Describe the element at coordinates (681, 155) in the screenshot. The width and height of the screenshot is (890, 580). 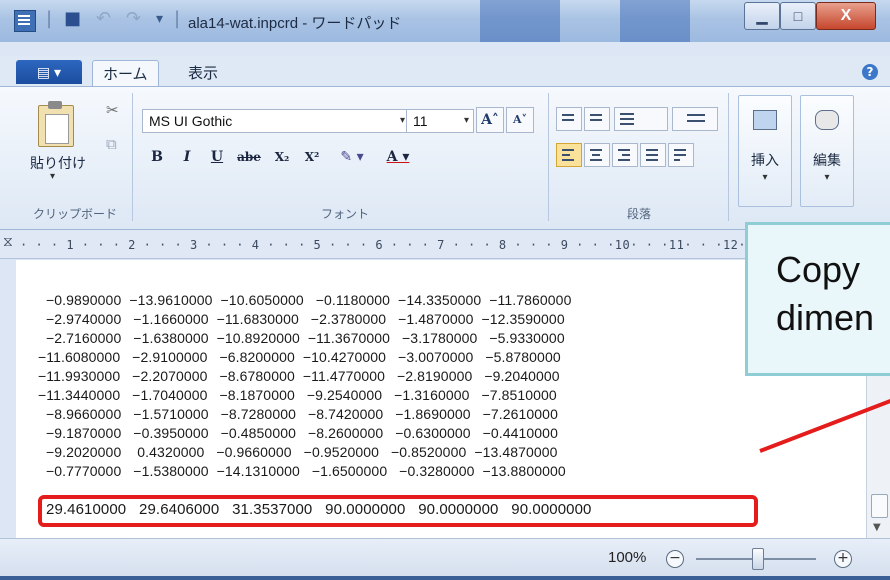
I see `paragraph-settings-button` at that location.